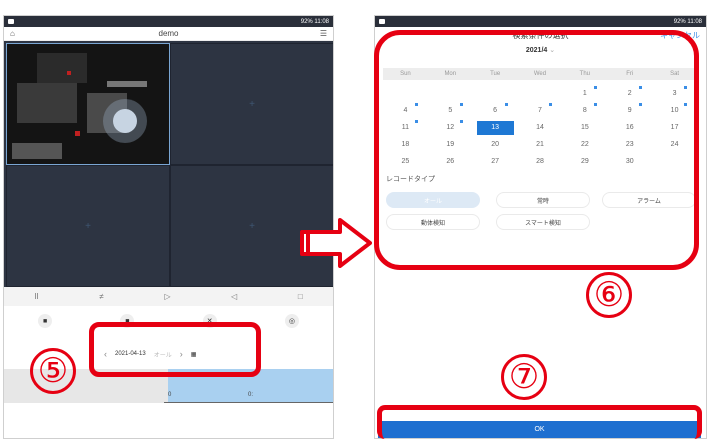 This screenshot has width=707, height=439. Describe the element at coordinates (234, 296) in the screenshot. I see `volume-icon: ◁` at that location.